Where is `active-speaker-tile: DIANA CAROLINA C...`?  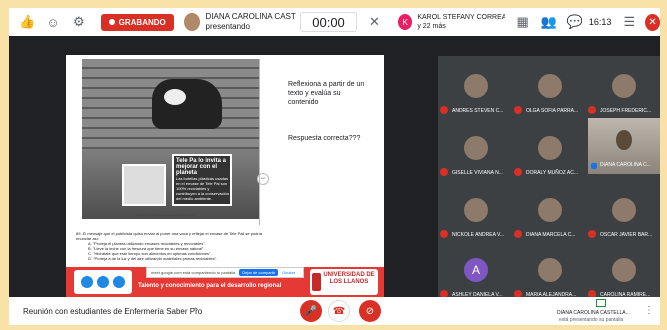 active-speaker-tile: DIANA CAROLINA C... is located at coordinates (624, 146).